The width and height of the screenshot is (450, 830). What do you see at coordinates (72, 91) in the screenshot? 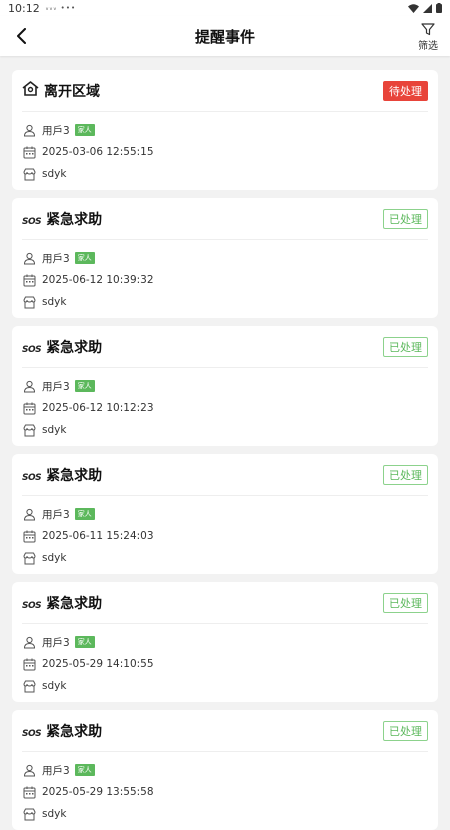
I see `event-title: 离开区域` at bounding box center [72, 91].